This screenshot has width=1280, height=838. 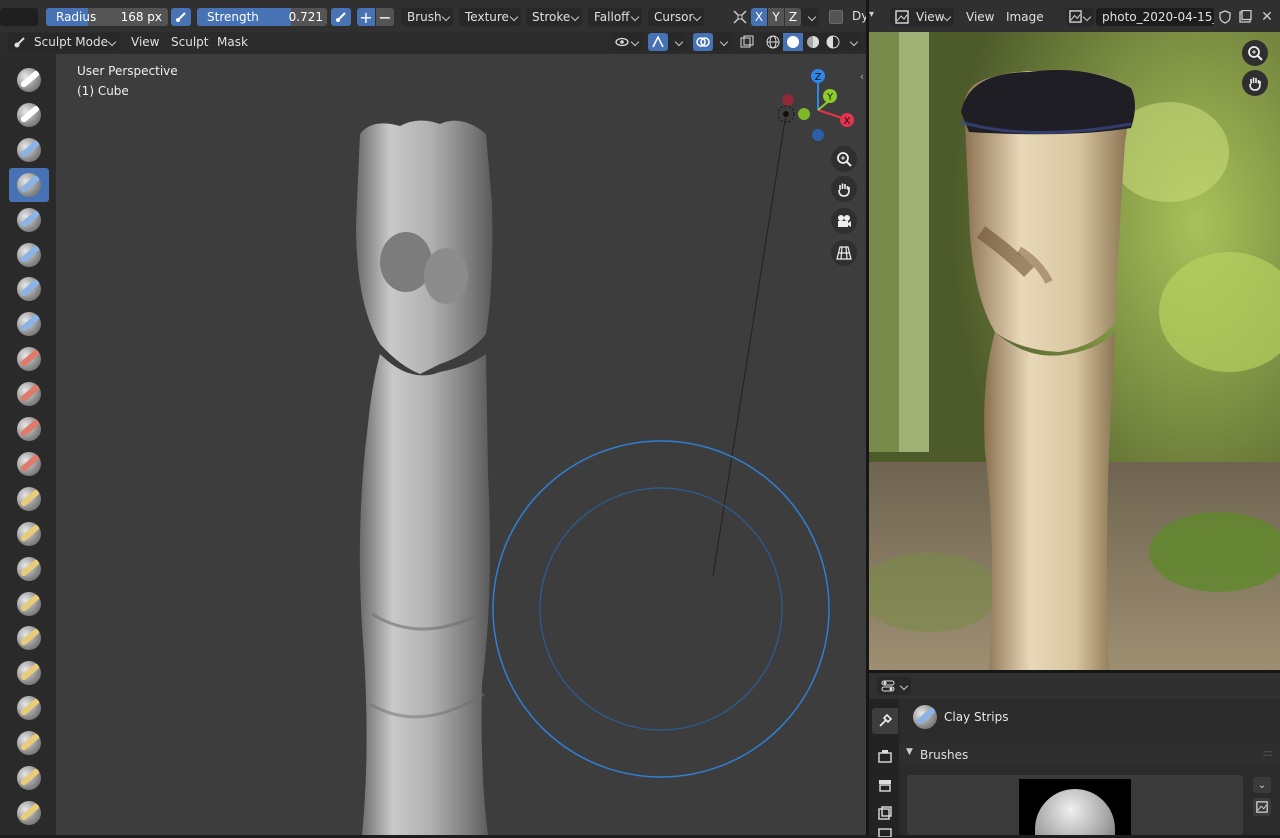 I want to click on rotate-tool, so click(x=29, y=813).